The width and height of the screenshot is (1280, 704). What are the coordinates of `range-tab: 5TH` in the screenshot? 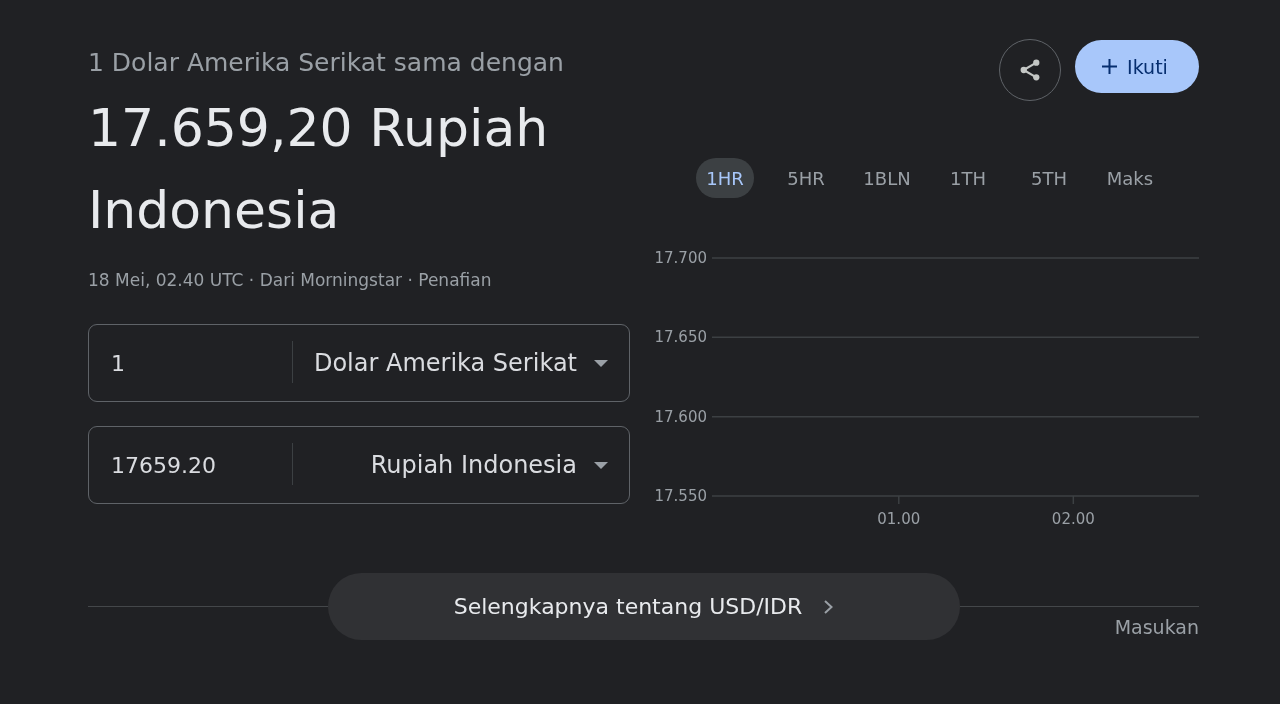 It's located at (1049, 178).